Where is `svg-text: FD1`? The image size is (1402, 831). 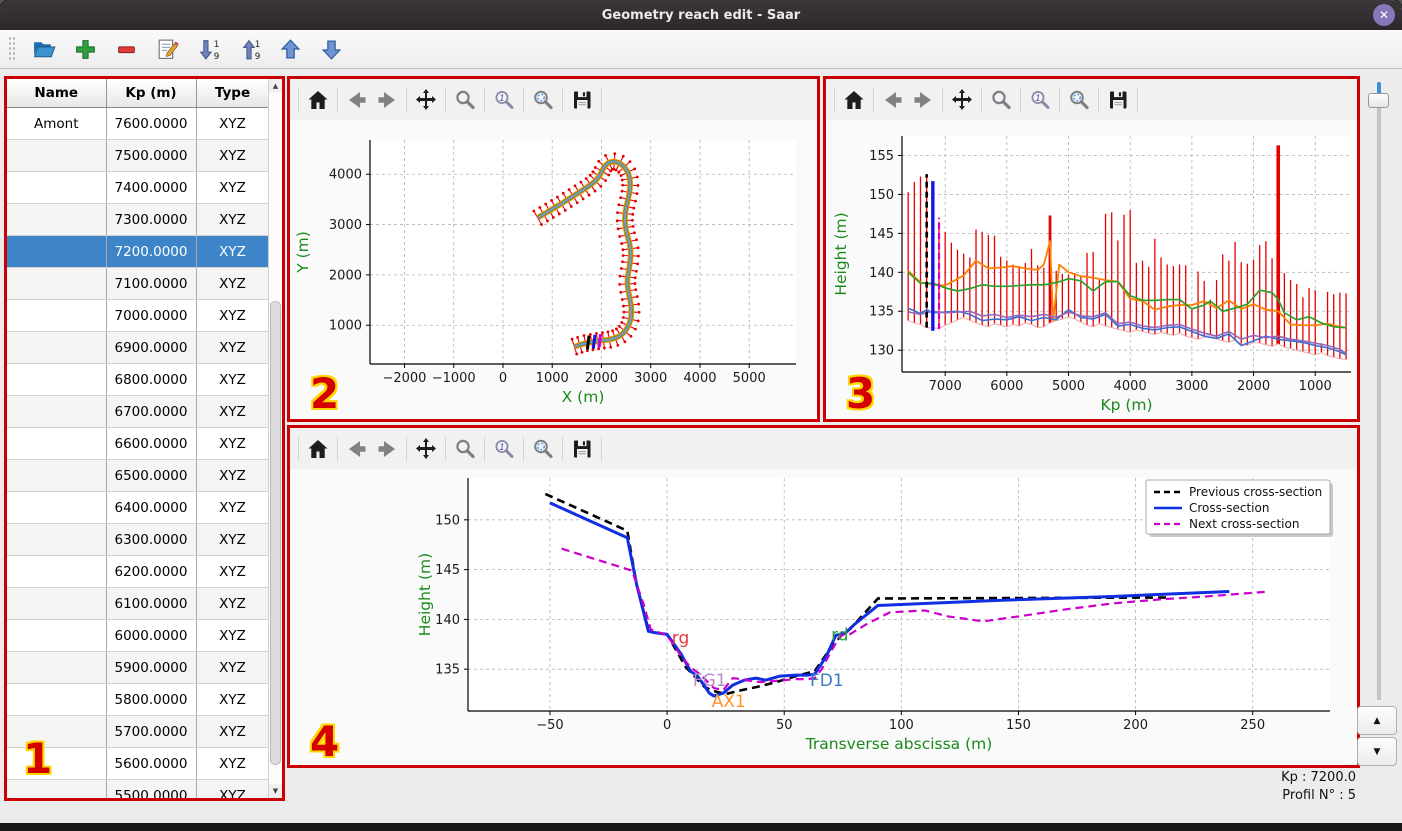
svg-text: FD1 is located at coordinates (827, 681).